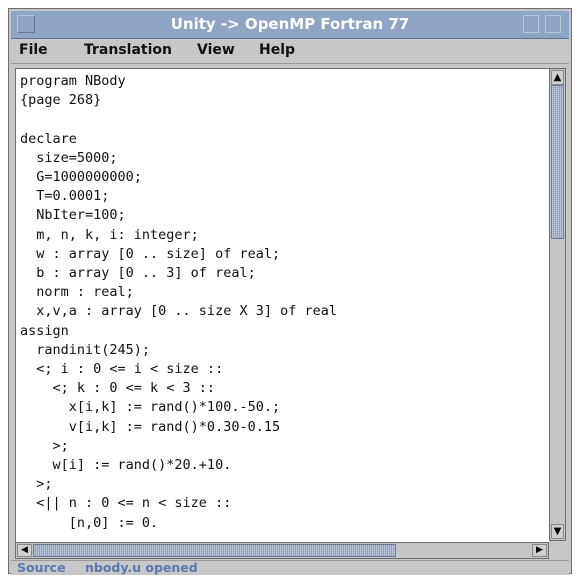 Image resolution: width=581 pixels, height=579 pixels. I want to click on code-line: <; k : 0 <= k < 3 ::, so click(118, 388).